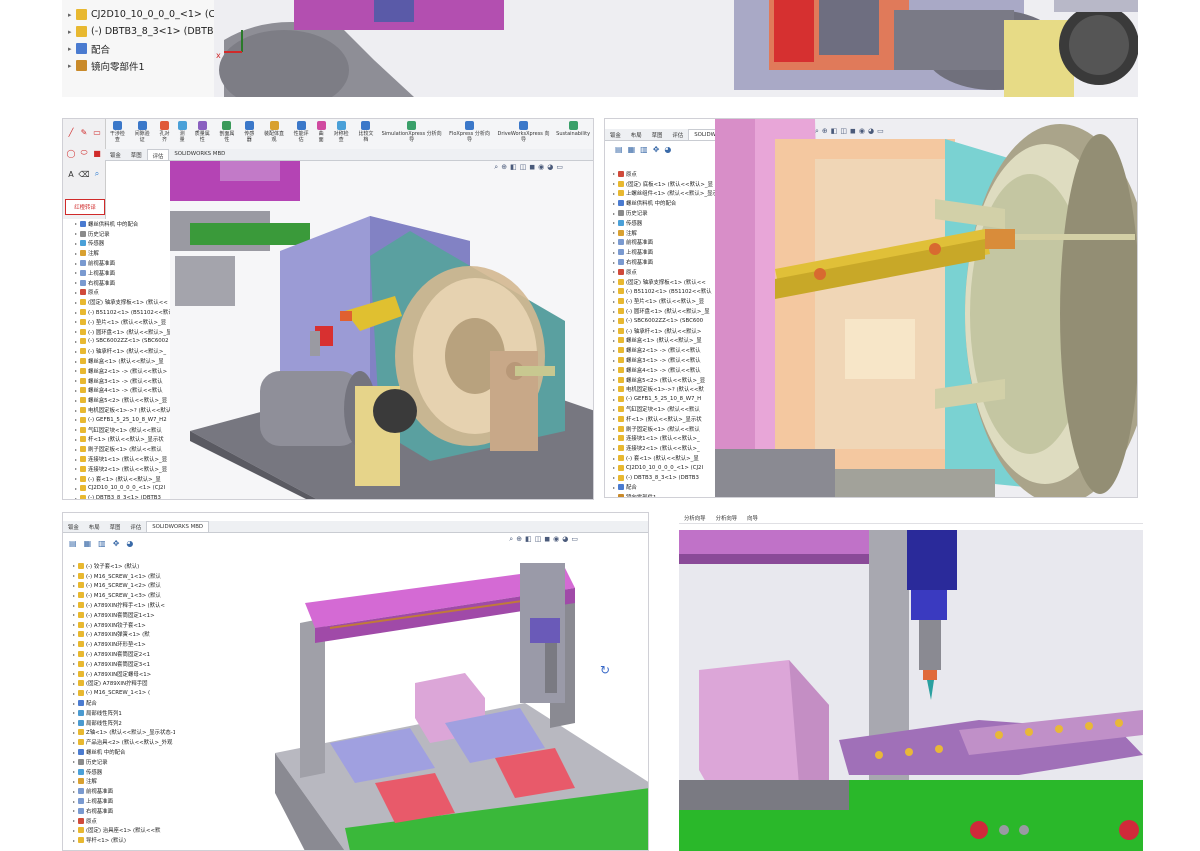  Describe the element at coordinates (83, 174) in the screenshot. I see `erase-tool-icon: ⌫` at that location.